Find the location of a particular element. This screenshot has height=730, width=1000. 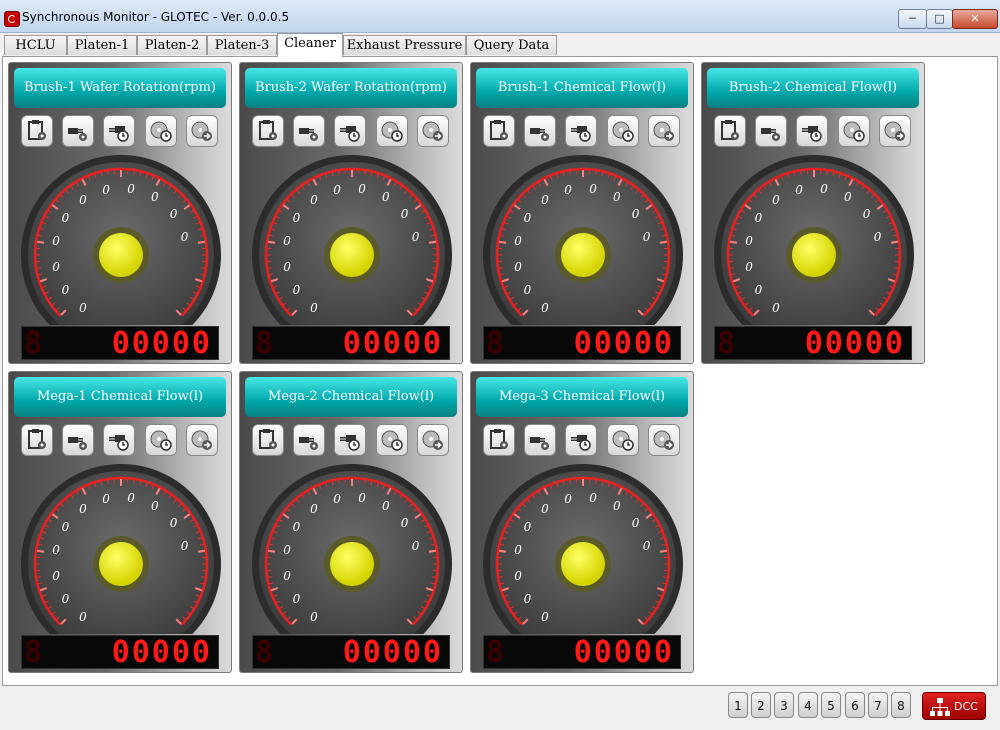

page-button-4: 4 is located at coordinates (808, 705).